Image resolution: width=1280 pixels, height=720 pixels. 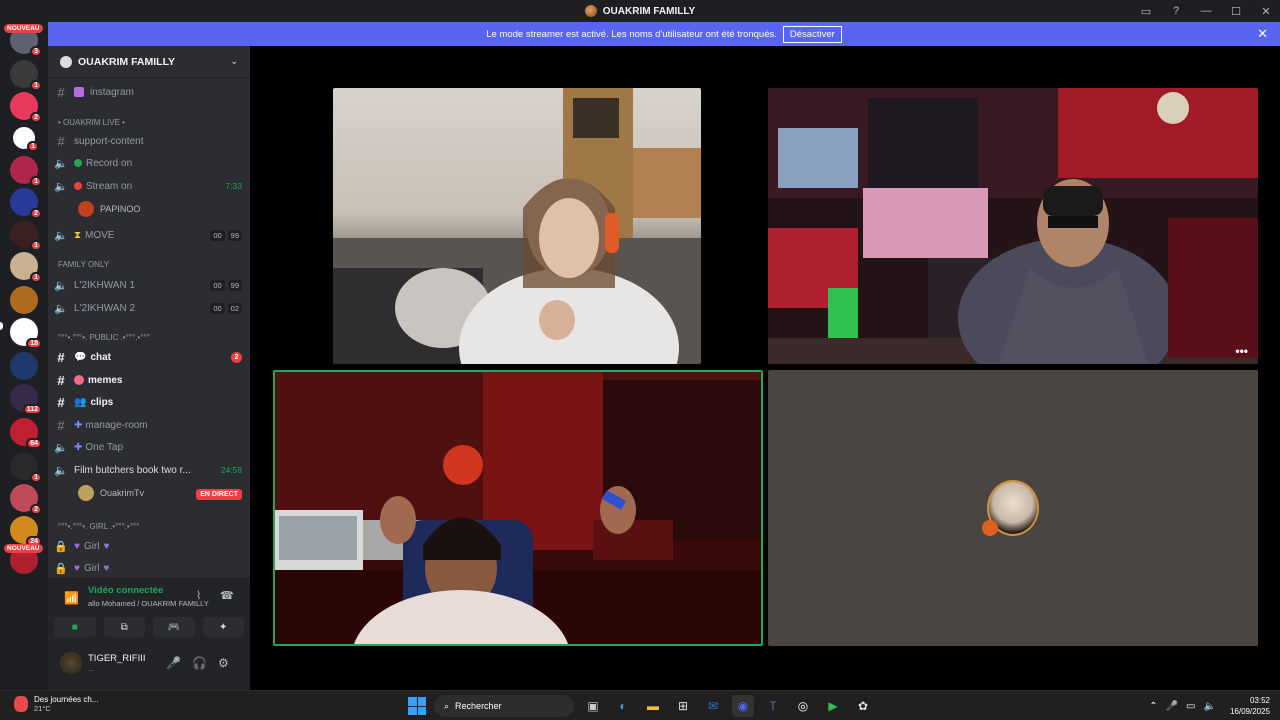 What do you see at coordinates (148, 447) in the screenshot?
I see `channel-one-tap: 🔈 ✚ One Tap` at bounding box center [148, 447].